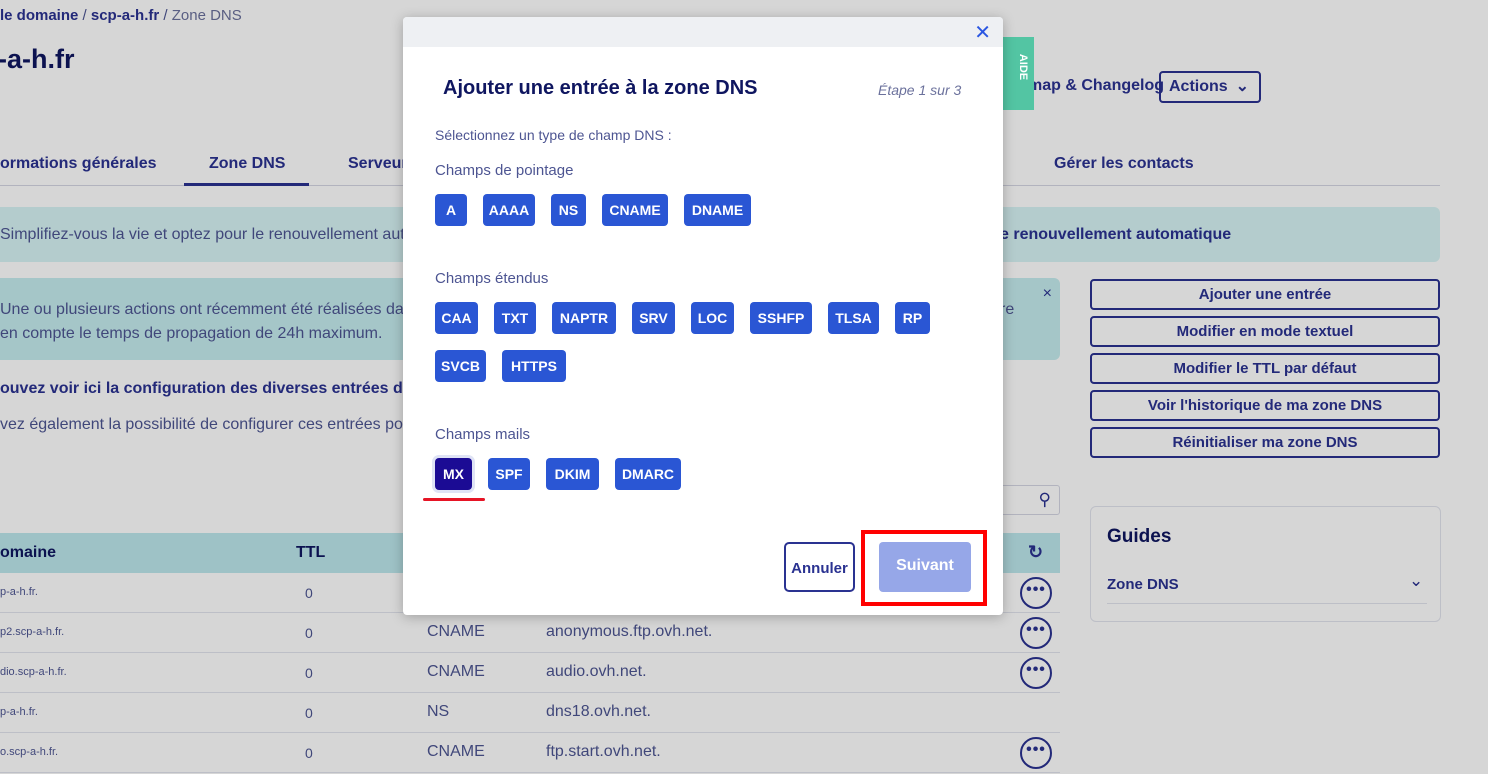  I want to click on dns-type-mx: MX, so click(453, 474).